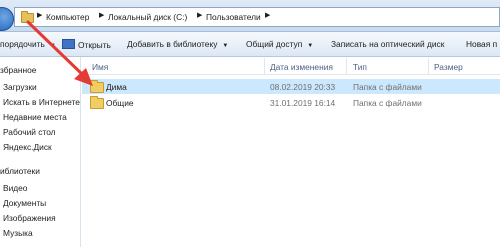 Image resolution: width=500 pixels, height=247 pixels. What do you see at coordinates (481, 44) in the screenshot?
I see `new-folder-button: Новая п` at bounding box center [481, 44].